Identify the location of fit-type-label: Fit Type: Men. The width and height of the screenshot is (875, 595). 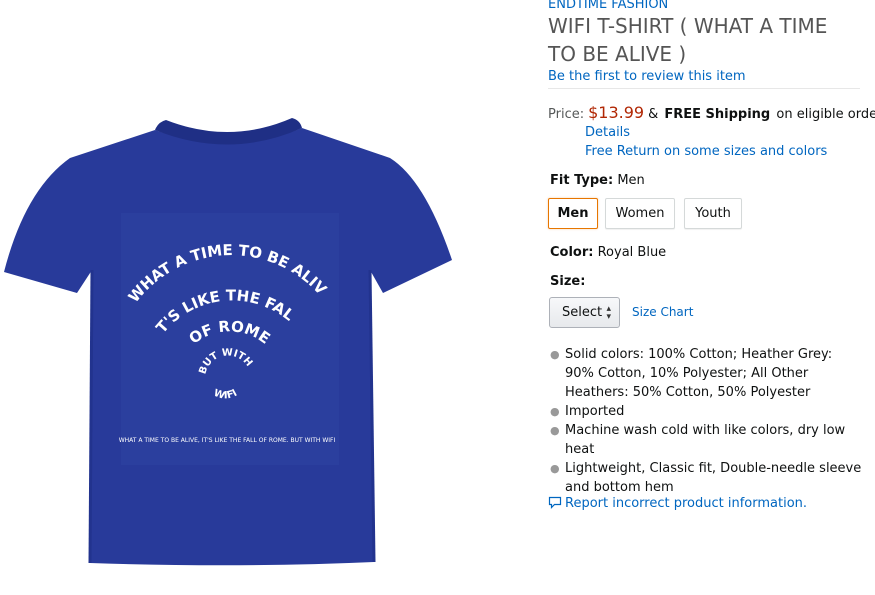
(597, 180).